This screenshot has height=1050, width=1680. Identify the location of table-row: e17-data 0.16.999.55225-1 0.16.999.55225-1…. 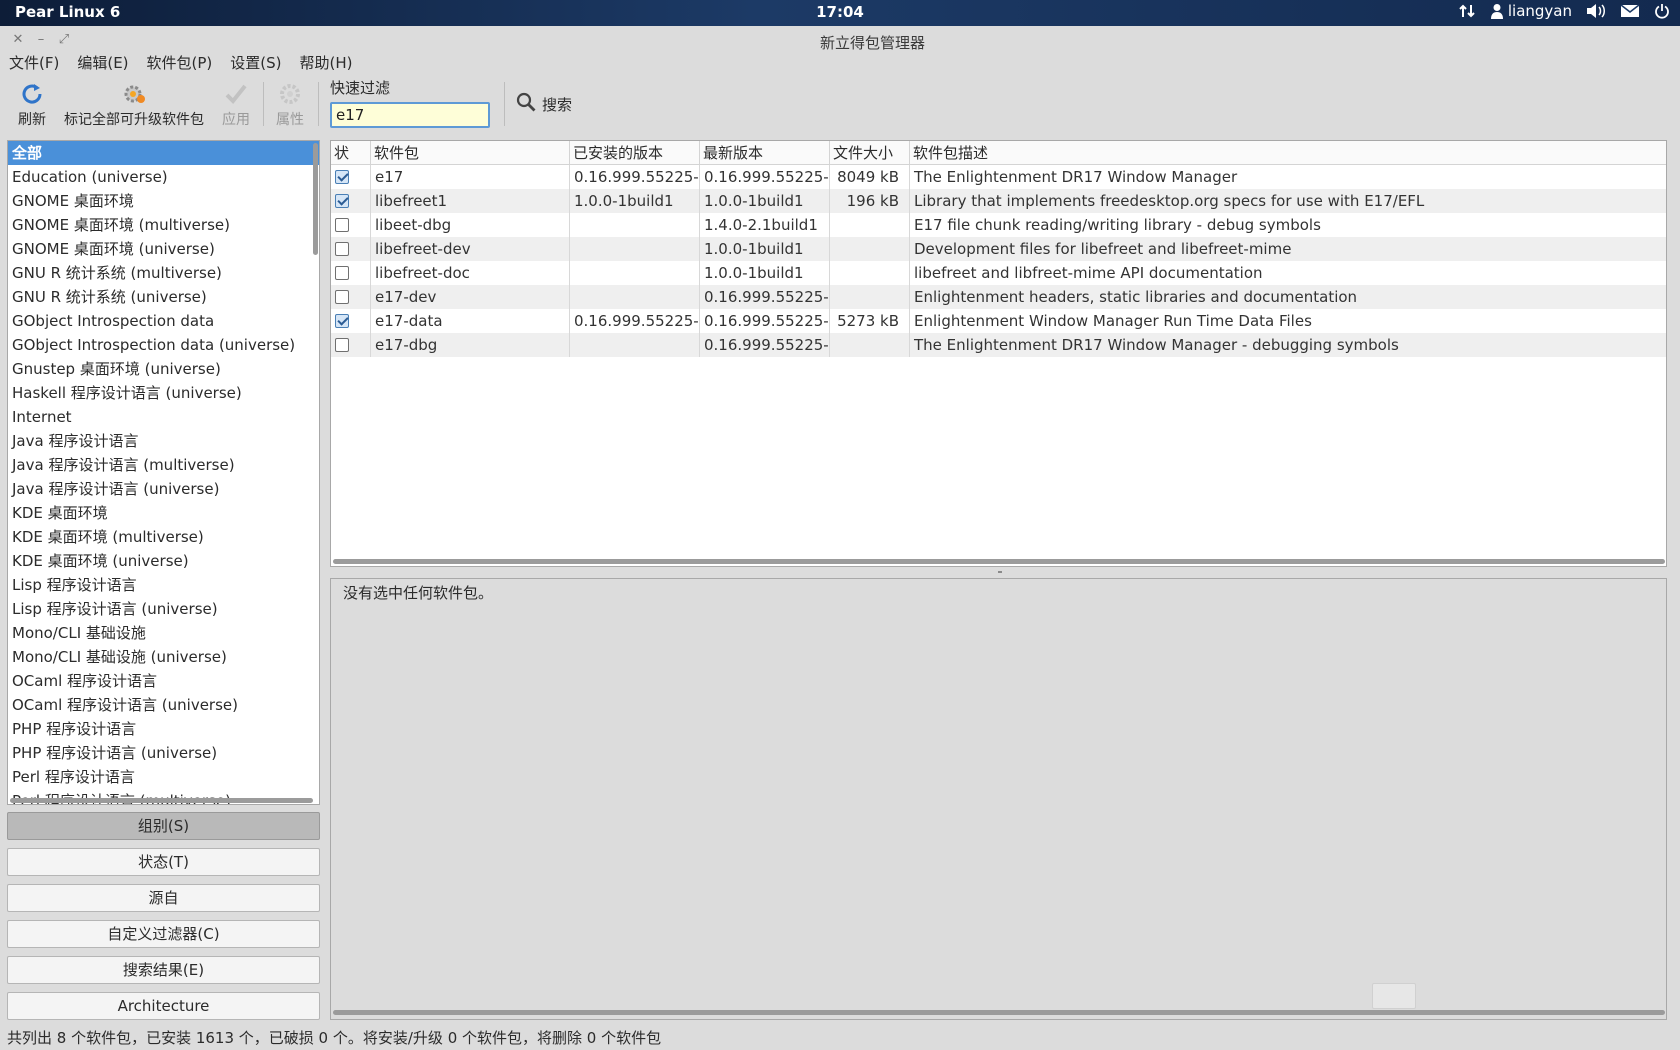
(998, 321).